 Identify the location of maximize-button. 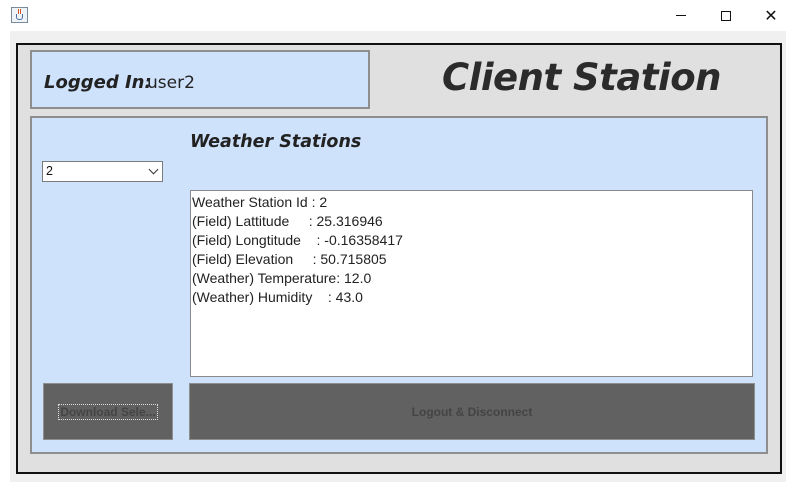
(726, 15).